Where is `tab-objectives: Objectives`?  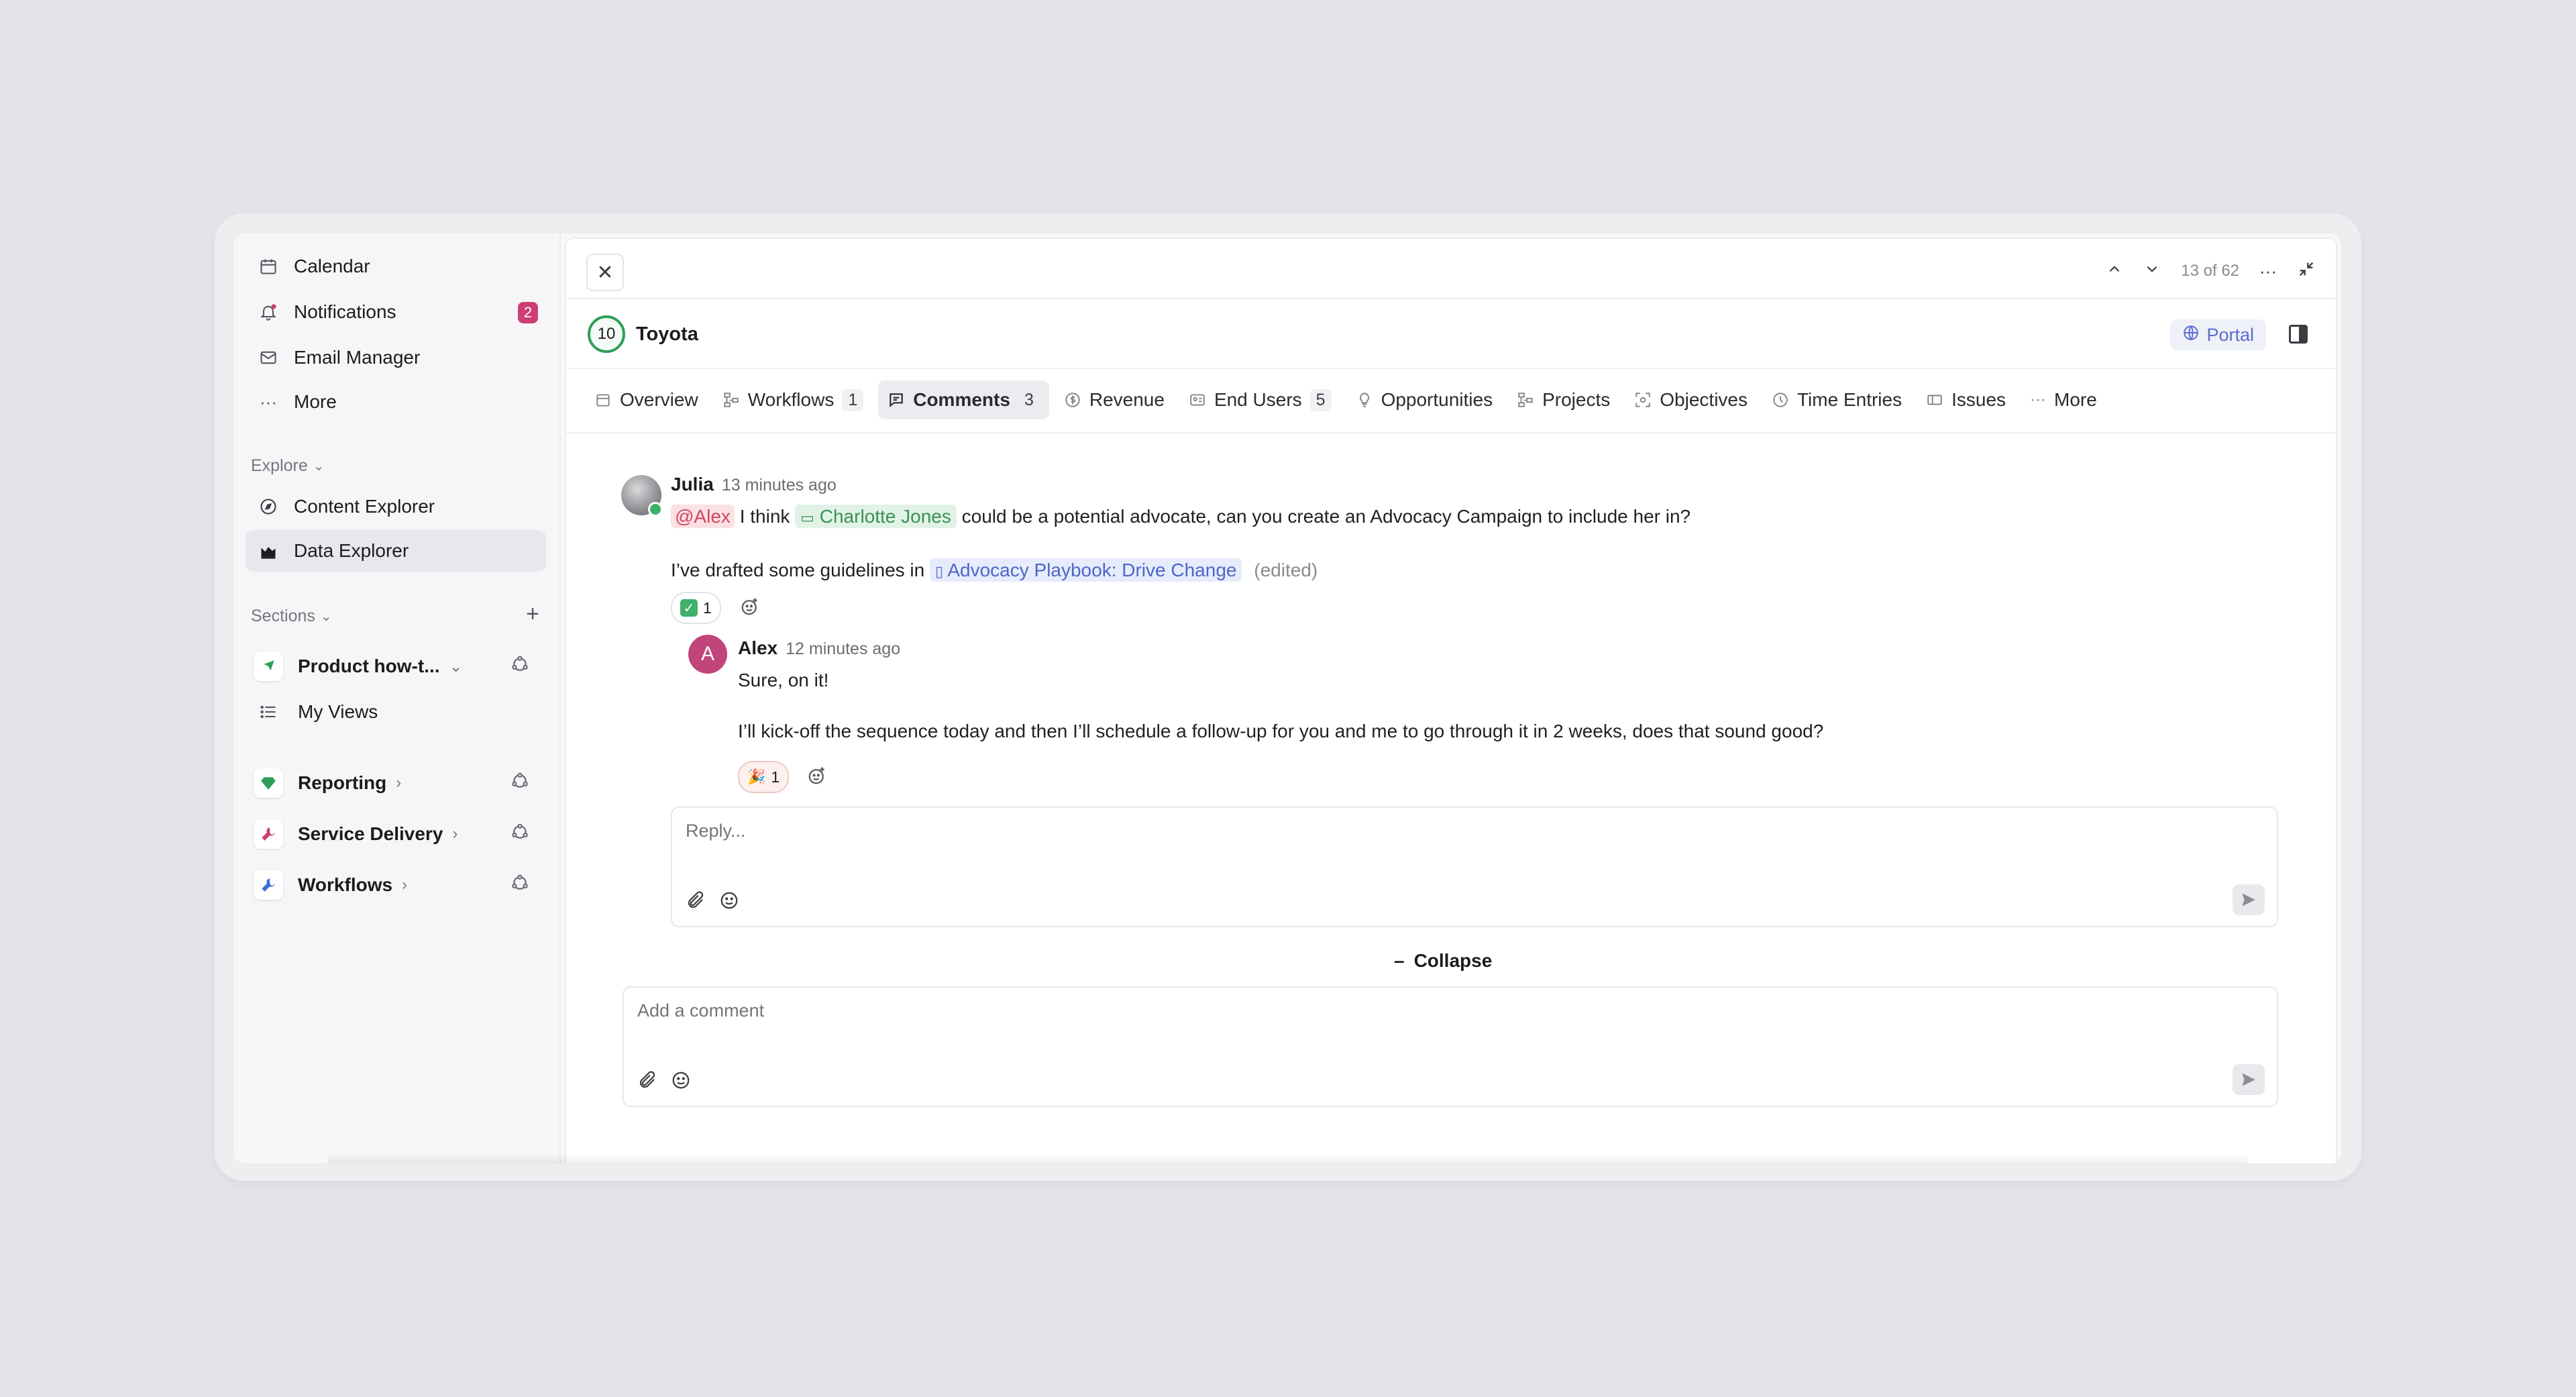 tab-objectives: Objectives is located at coordinates (1691, 399).